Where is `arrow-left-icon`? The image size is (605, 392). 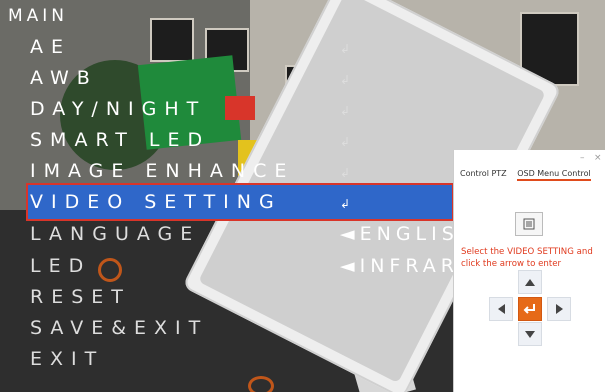
arrow-left-icon is located at coordinates (501, 309).